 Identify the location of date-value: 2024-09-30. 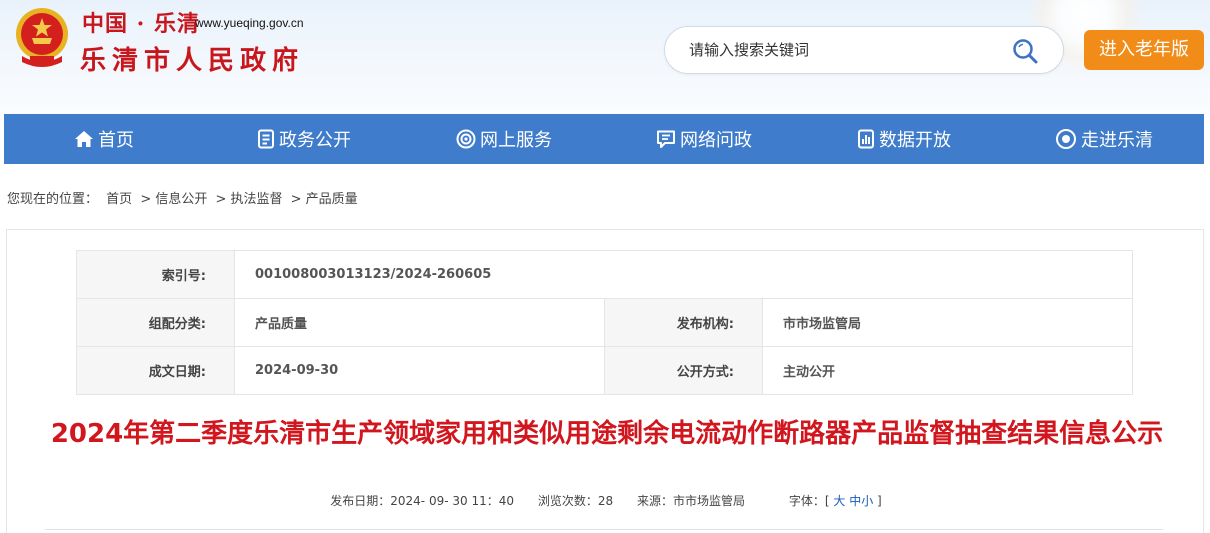
(419, 370).